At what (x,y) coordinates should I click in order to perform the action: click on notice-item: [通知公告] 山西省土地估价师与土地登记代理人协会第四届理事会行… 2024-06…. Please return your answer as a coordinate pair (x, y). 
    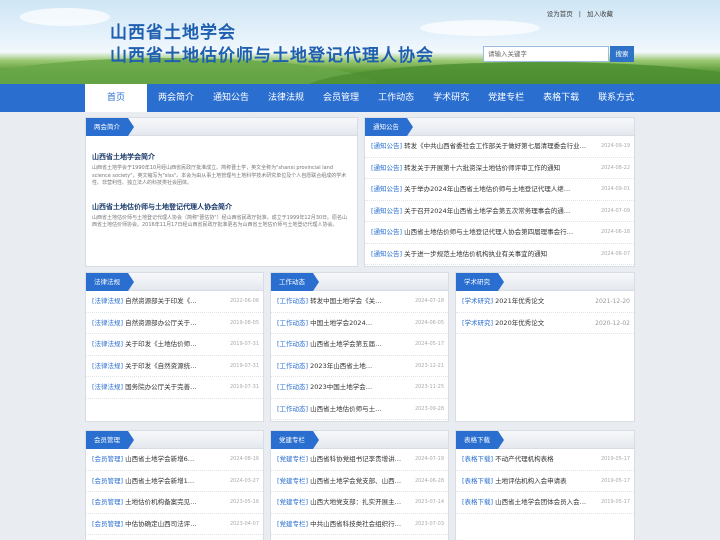
    Looking at the image, I should click on (499, 233).